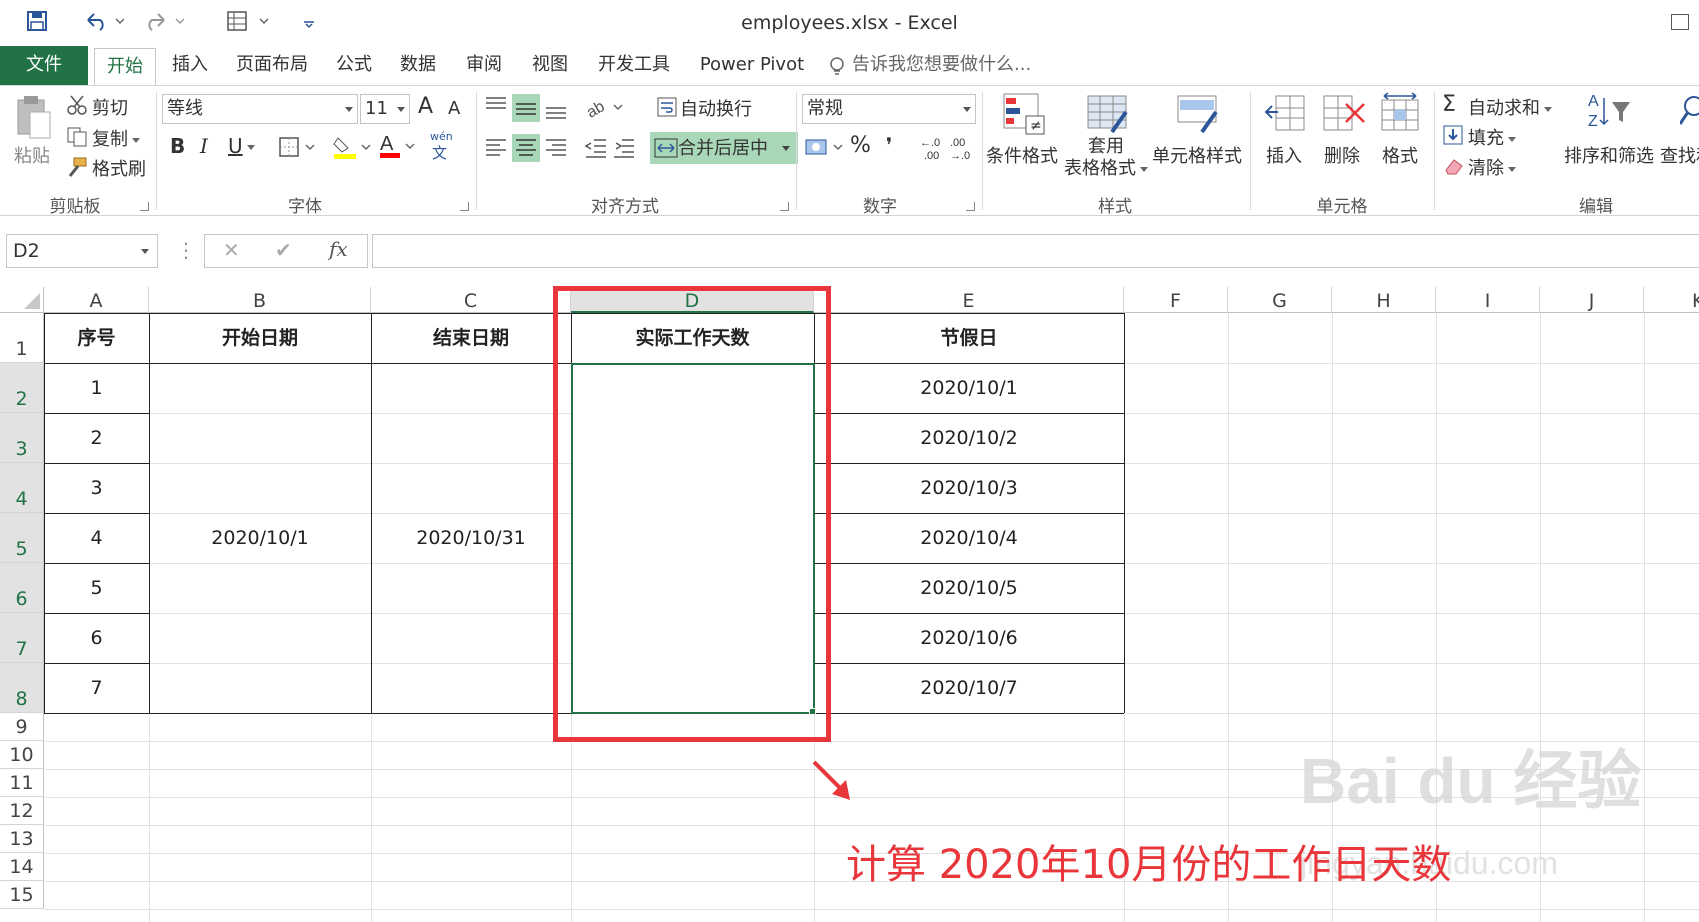 This screenshot has height=922, width=1699. Describe the element at coordinates (1344, 116) in the screenshot. I see `delete-cells-icon` at that location.